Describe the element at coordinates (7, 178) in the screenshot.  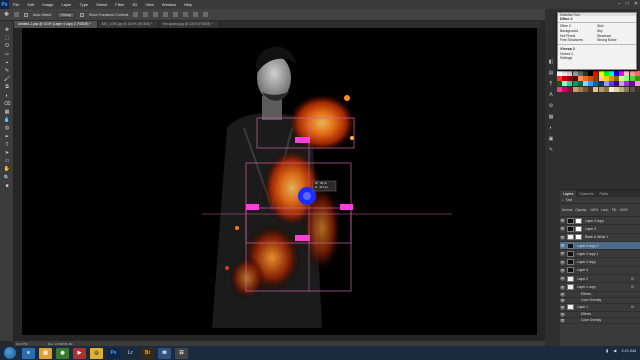
I see `zoom-tool-icon: 🔍` at that location.